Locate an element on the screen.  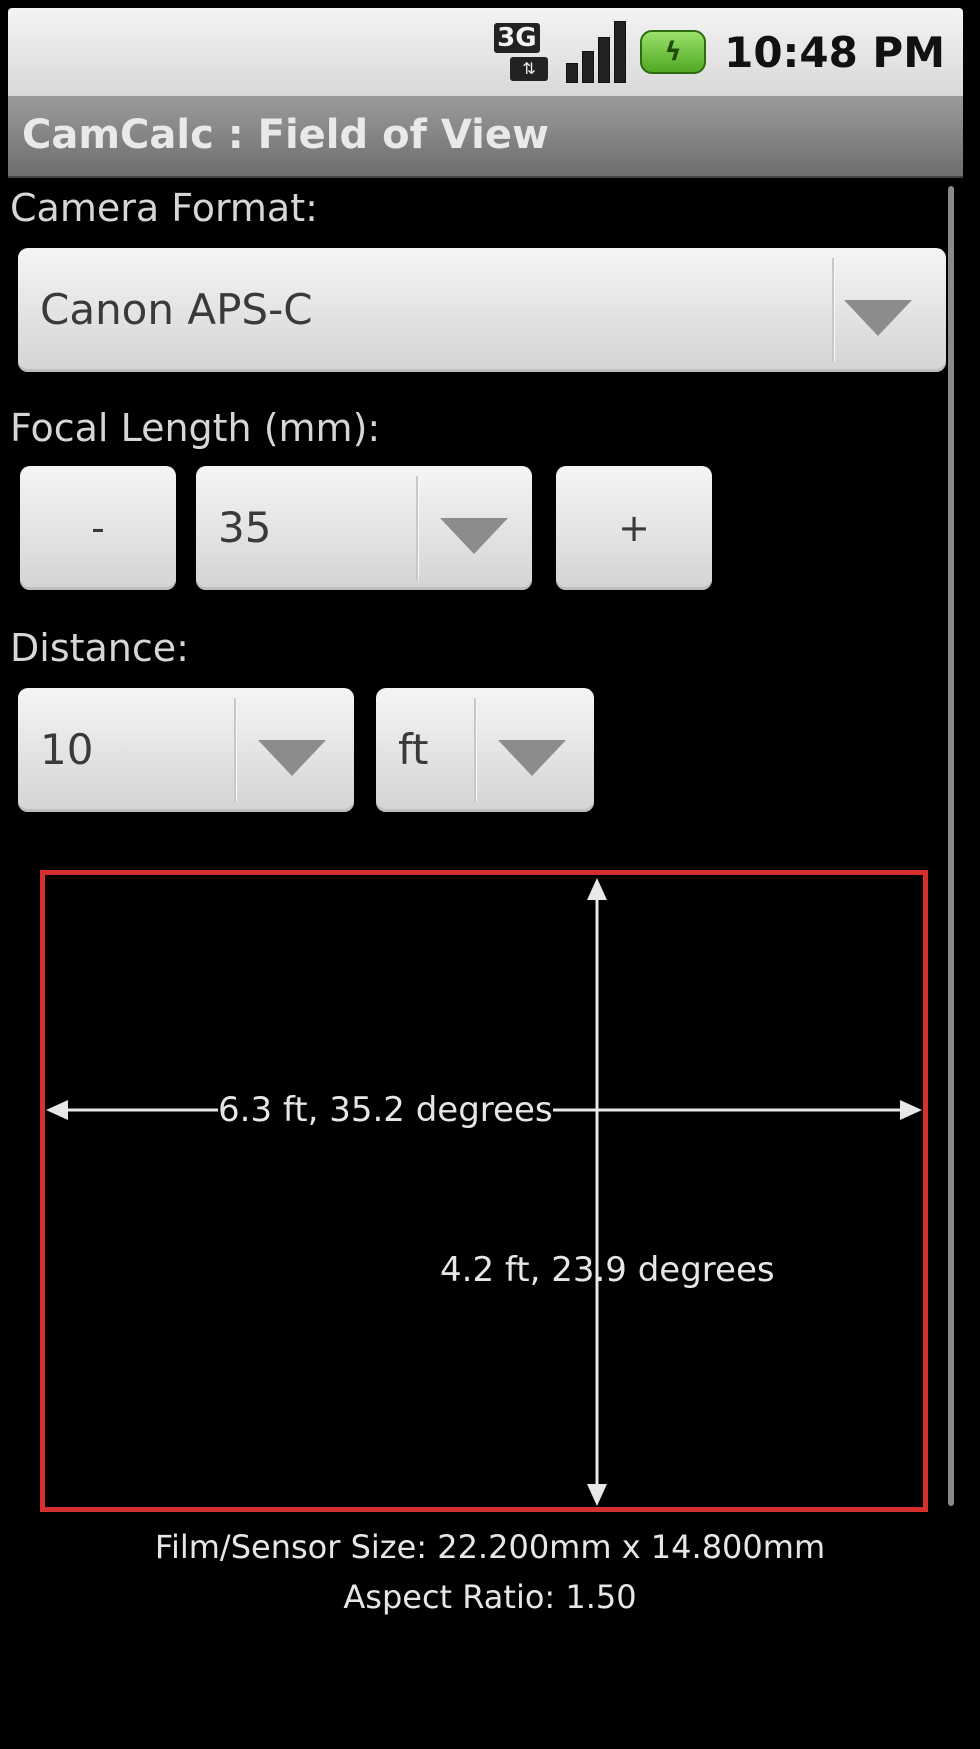
app-title-bar: CamCalc : Field of View is located at coordinates (485, 137).